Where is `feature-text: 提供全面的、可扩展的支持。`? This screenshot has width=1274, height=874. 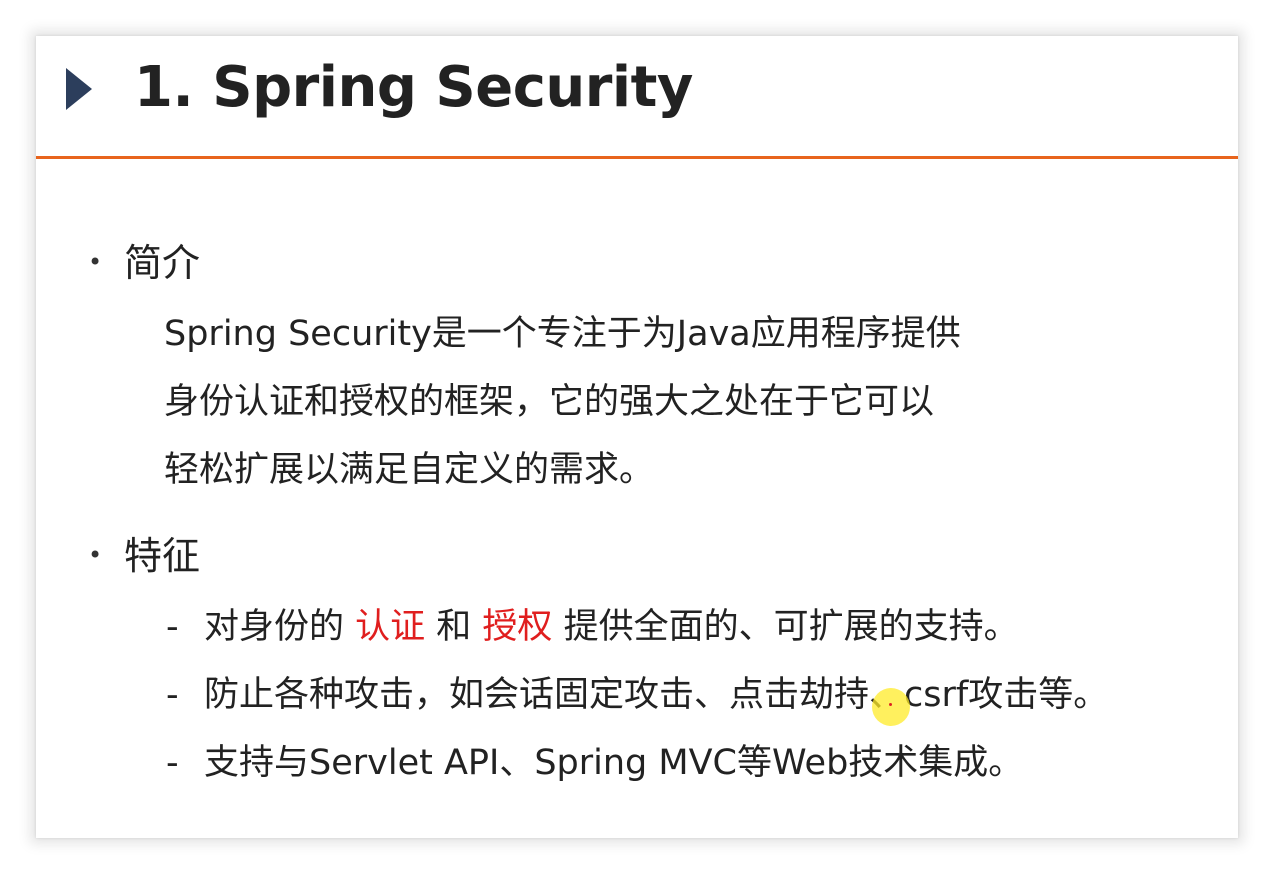
feature-text: 提供全面的、可扩展的支持。 is located at coordinates (785, 627).